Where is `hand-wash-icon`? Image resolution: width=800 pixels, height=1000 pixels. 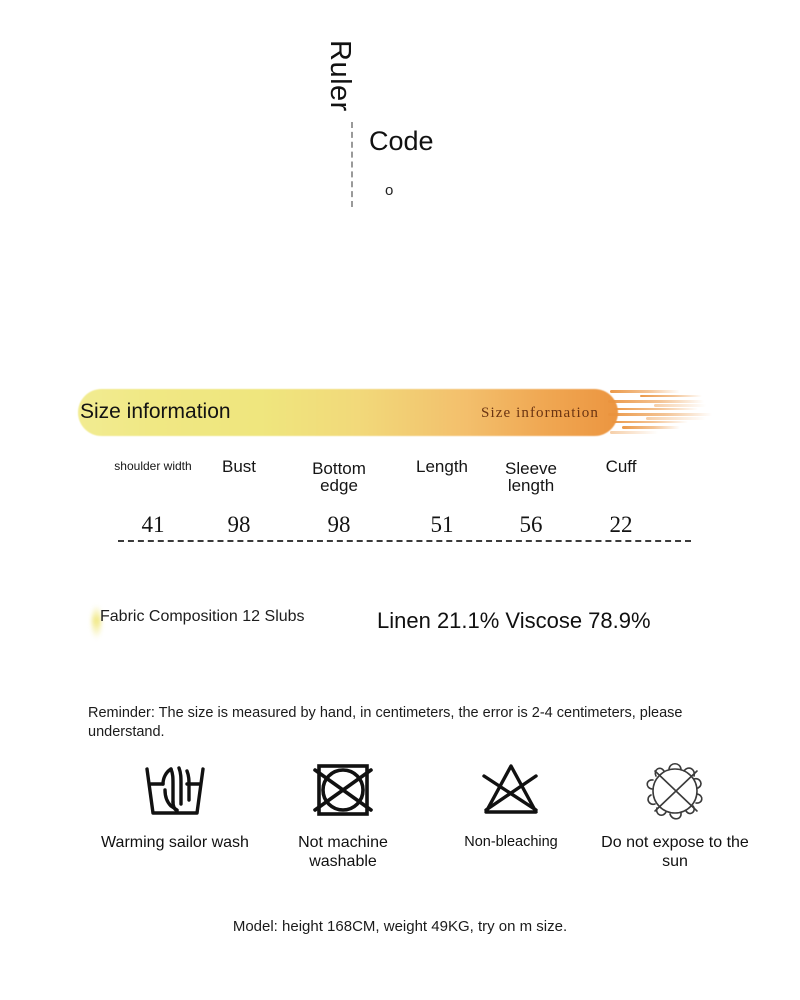 hand-wash-icon is located at coordinates (175, 791).